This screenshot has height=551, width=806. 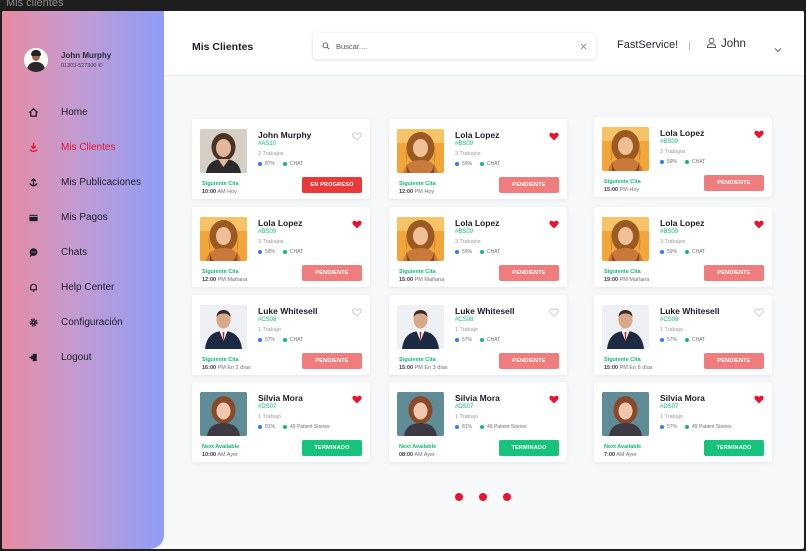 I want to click on clear-search-icon, so click(x=583, y=46).